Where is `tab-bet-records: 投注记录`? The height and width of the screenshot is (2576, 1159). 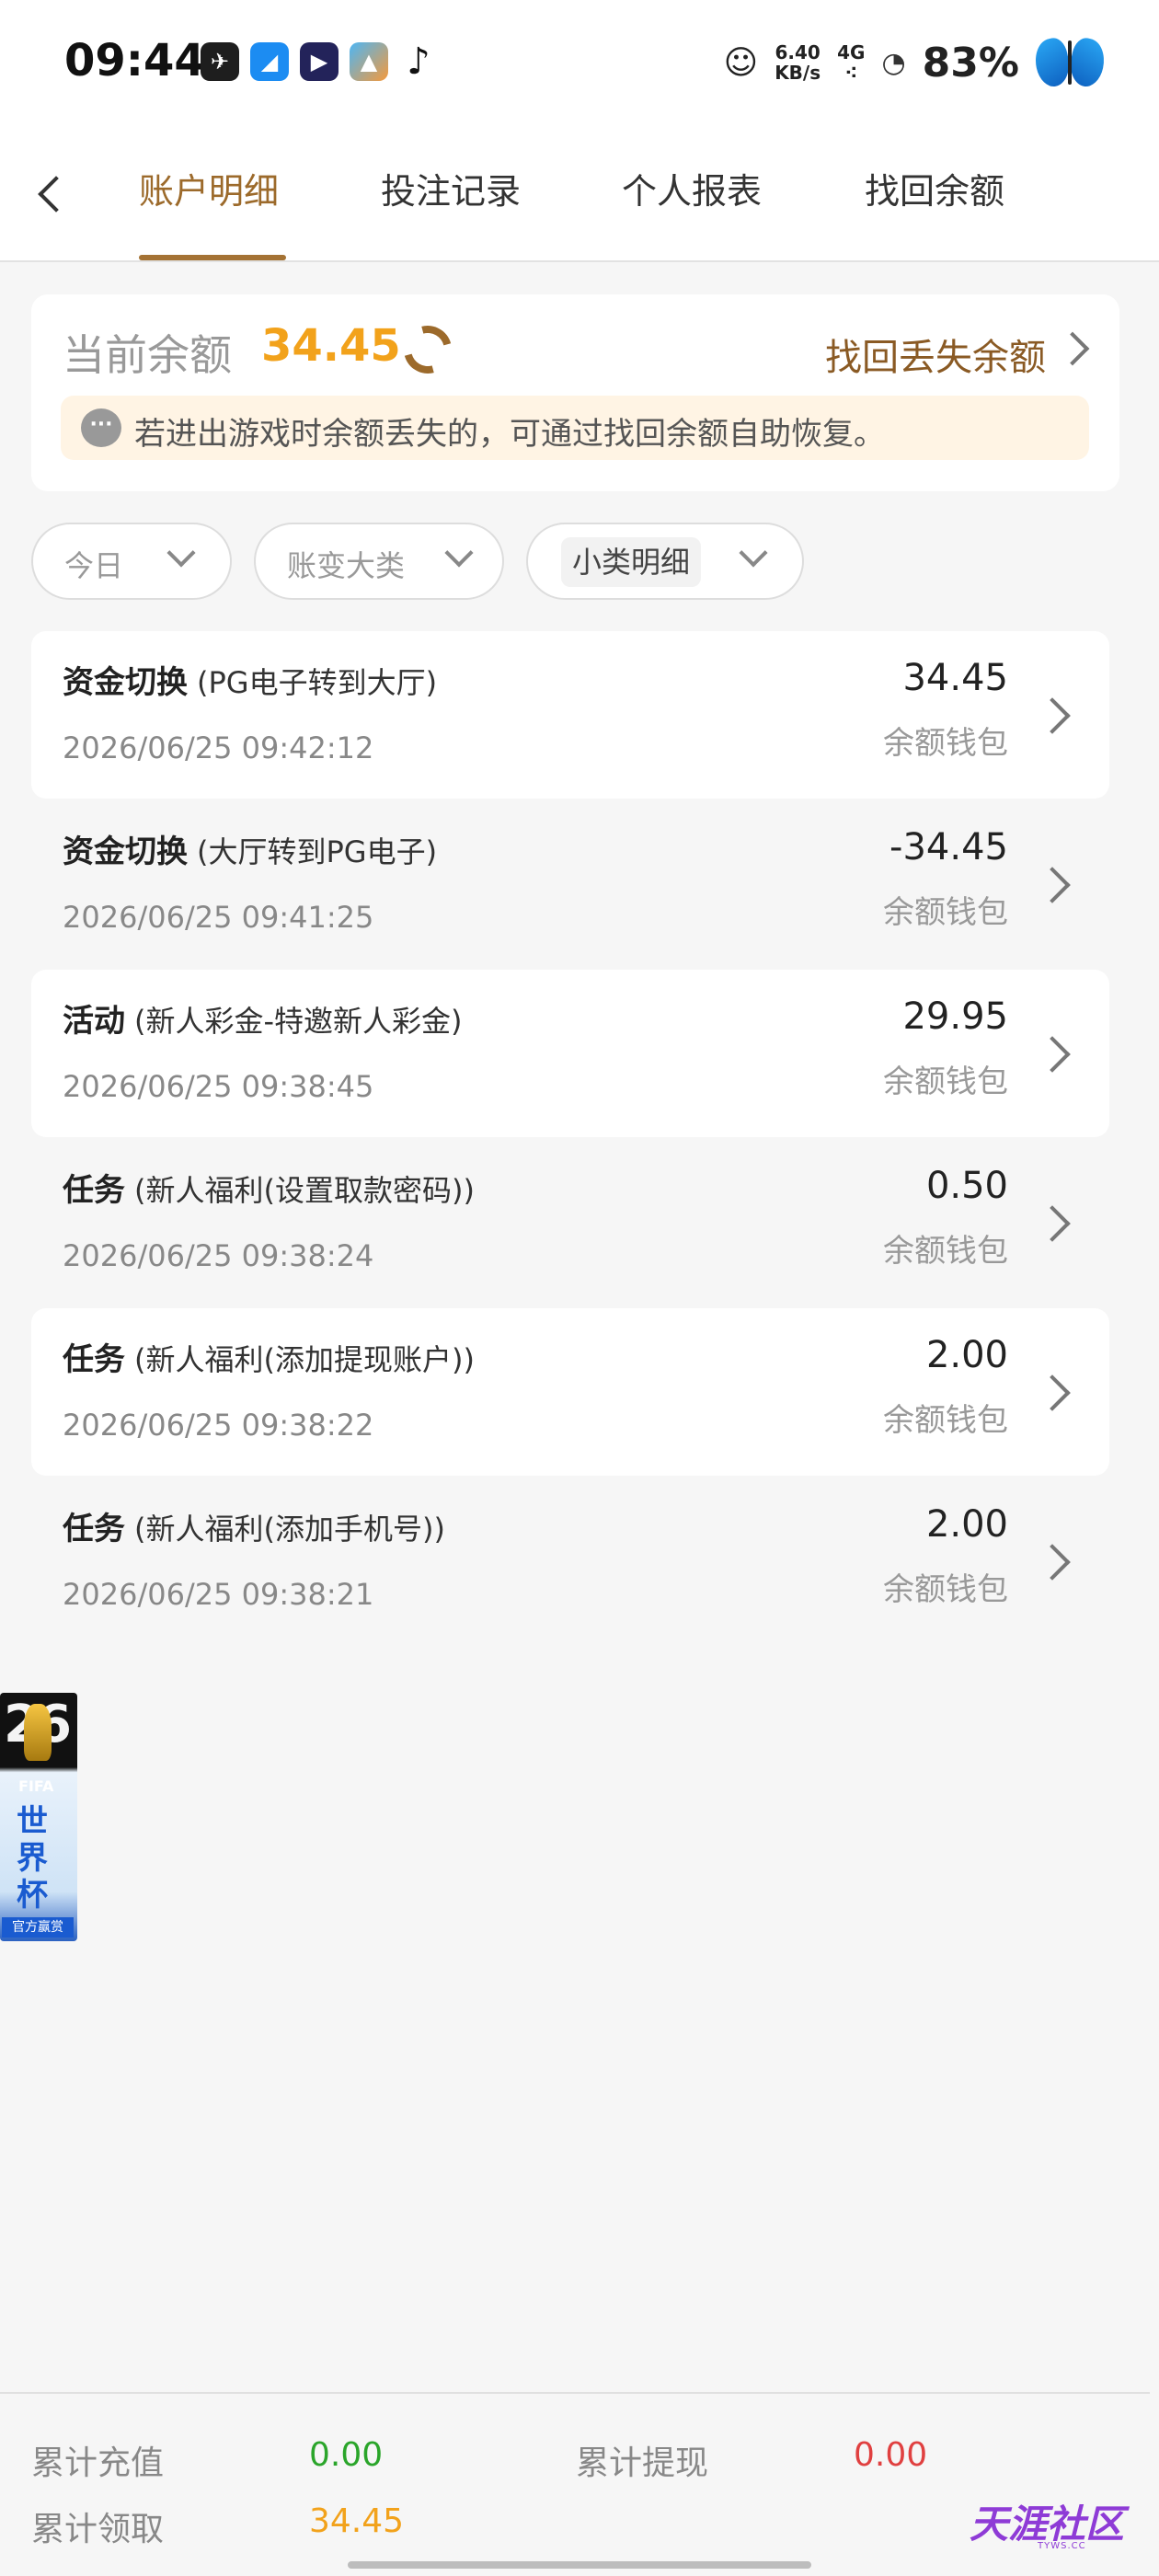
tab-bet-records: 投注记录 is located at coordinates (451, 188).